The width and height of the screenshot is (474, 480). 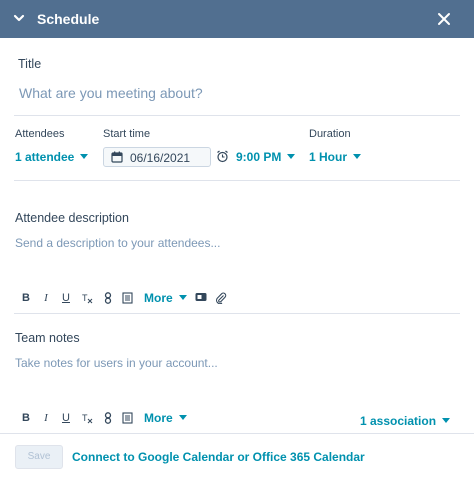 I want to click on start-time-label: Start time, so click(x=127, y=134).